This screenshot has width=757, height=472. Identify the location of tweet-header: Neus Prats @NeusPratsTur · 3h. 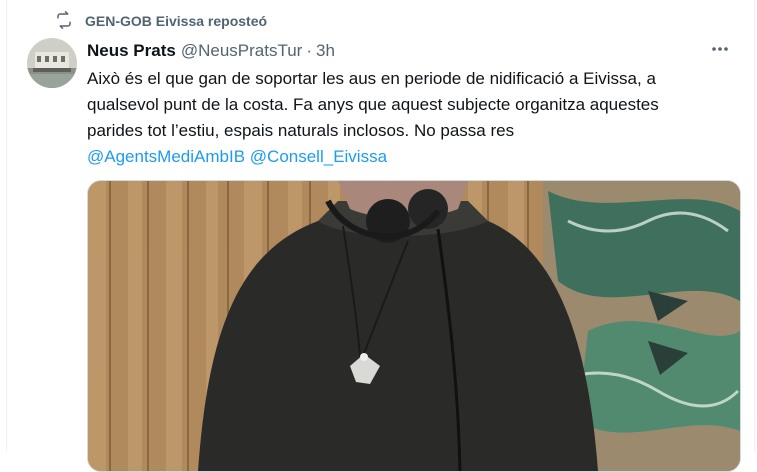
(410, 51).